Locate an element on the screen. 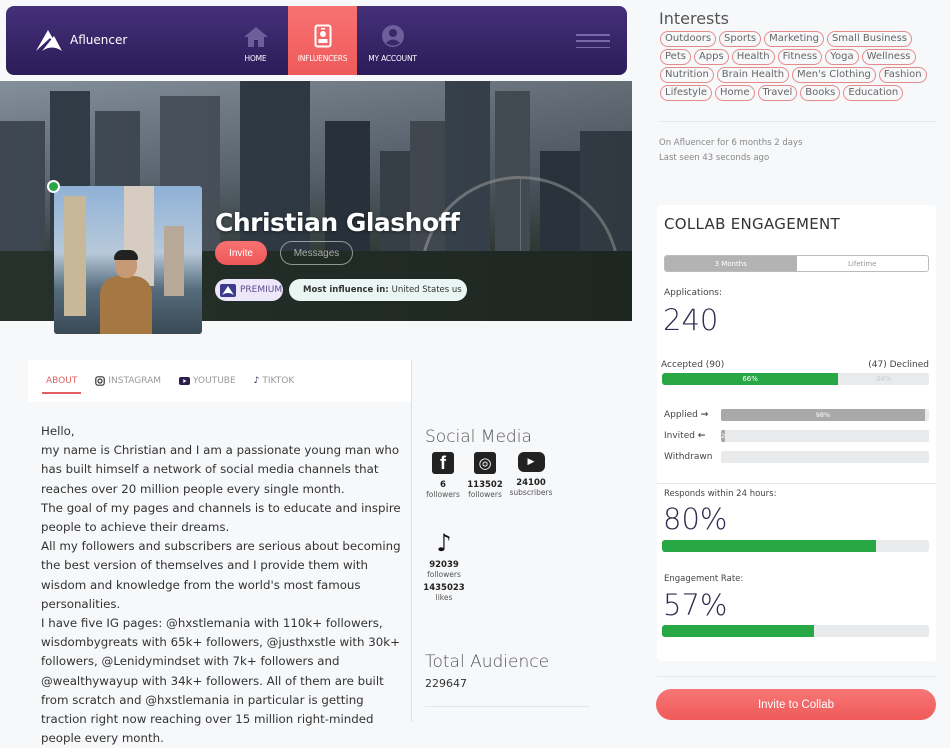 Image resolution: width=950 pixels, height=748 pixels. total-audience-value: 229647 is located at coordinates (446, 683).